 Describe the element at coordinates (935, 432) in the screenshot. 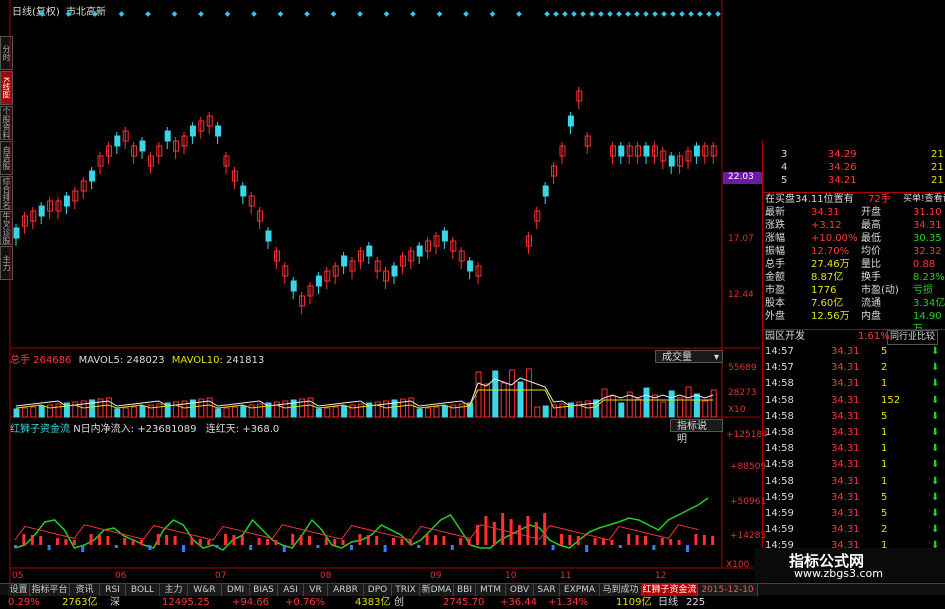

I see `down-arrow-icon: ⬇` at that location.